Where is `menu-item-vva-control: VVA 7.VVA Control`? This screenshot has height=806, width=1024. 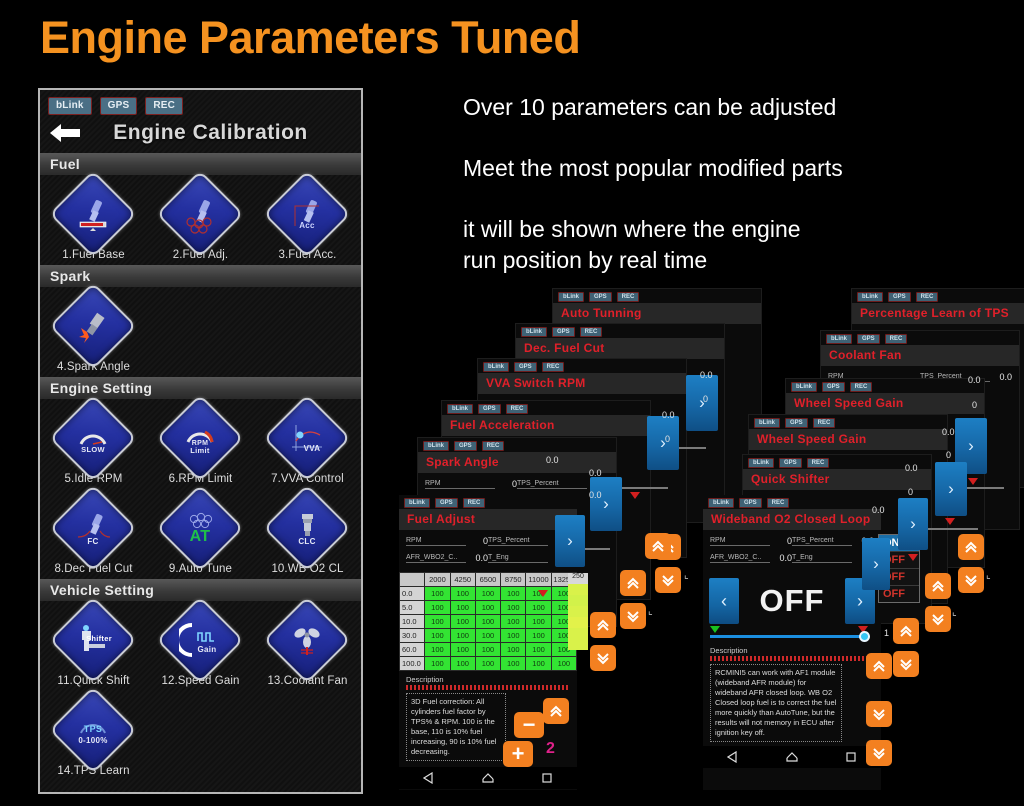 menu-item-vva-control: VVA 7.VVA Control is located at coordinates (307, 439).